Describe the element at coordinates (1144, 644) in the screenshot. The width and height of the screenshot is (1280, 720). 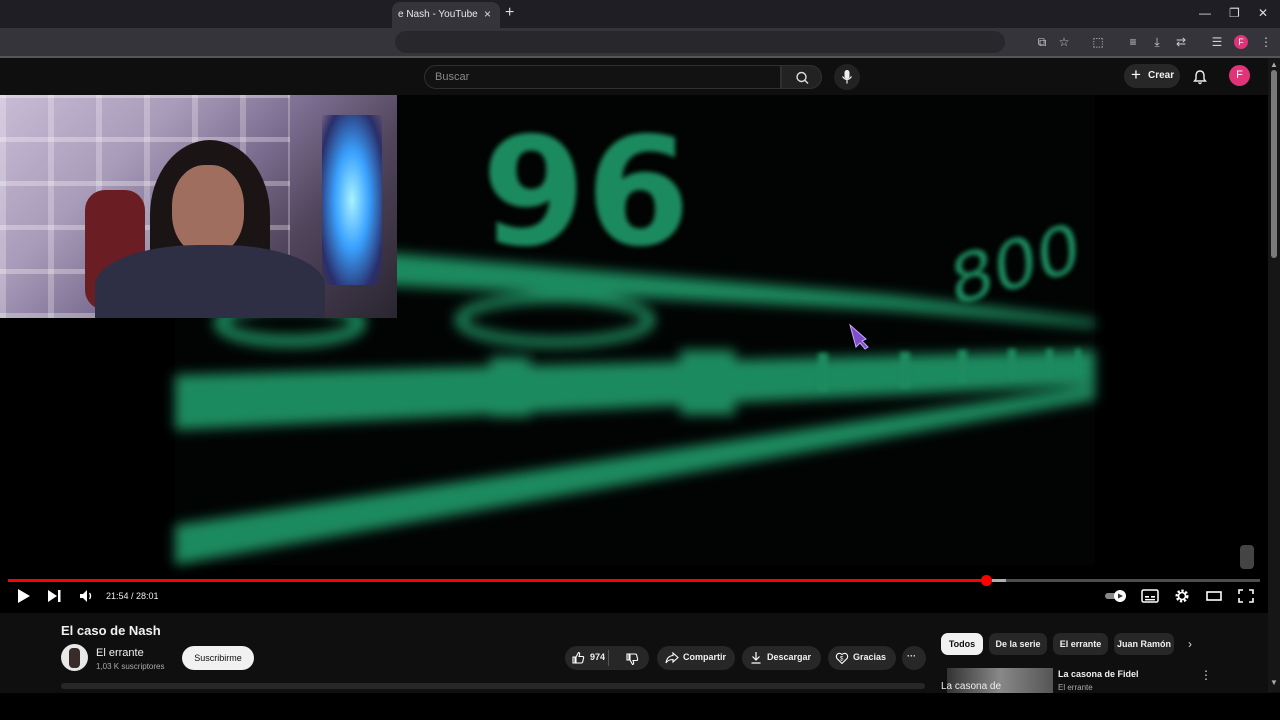
I see `chip-juan-ramon: Juan Ramón` at that location.